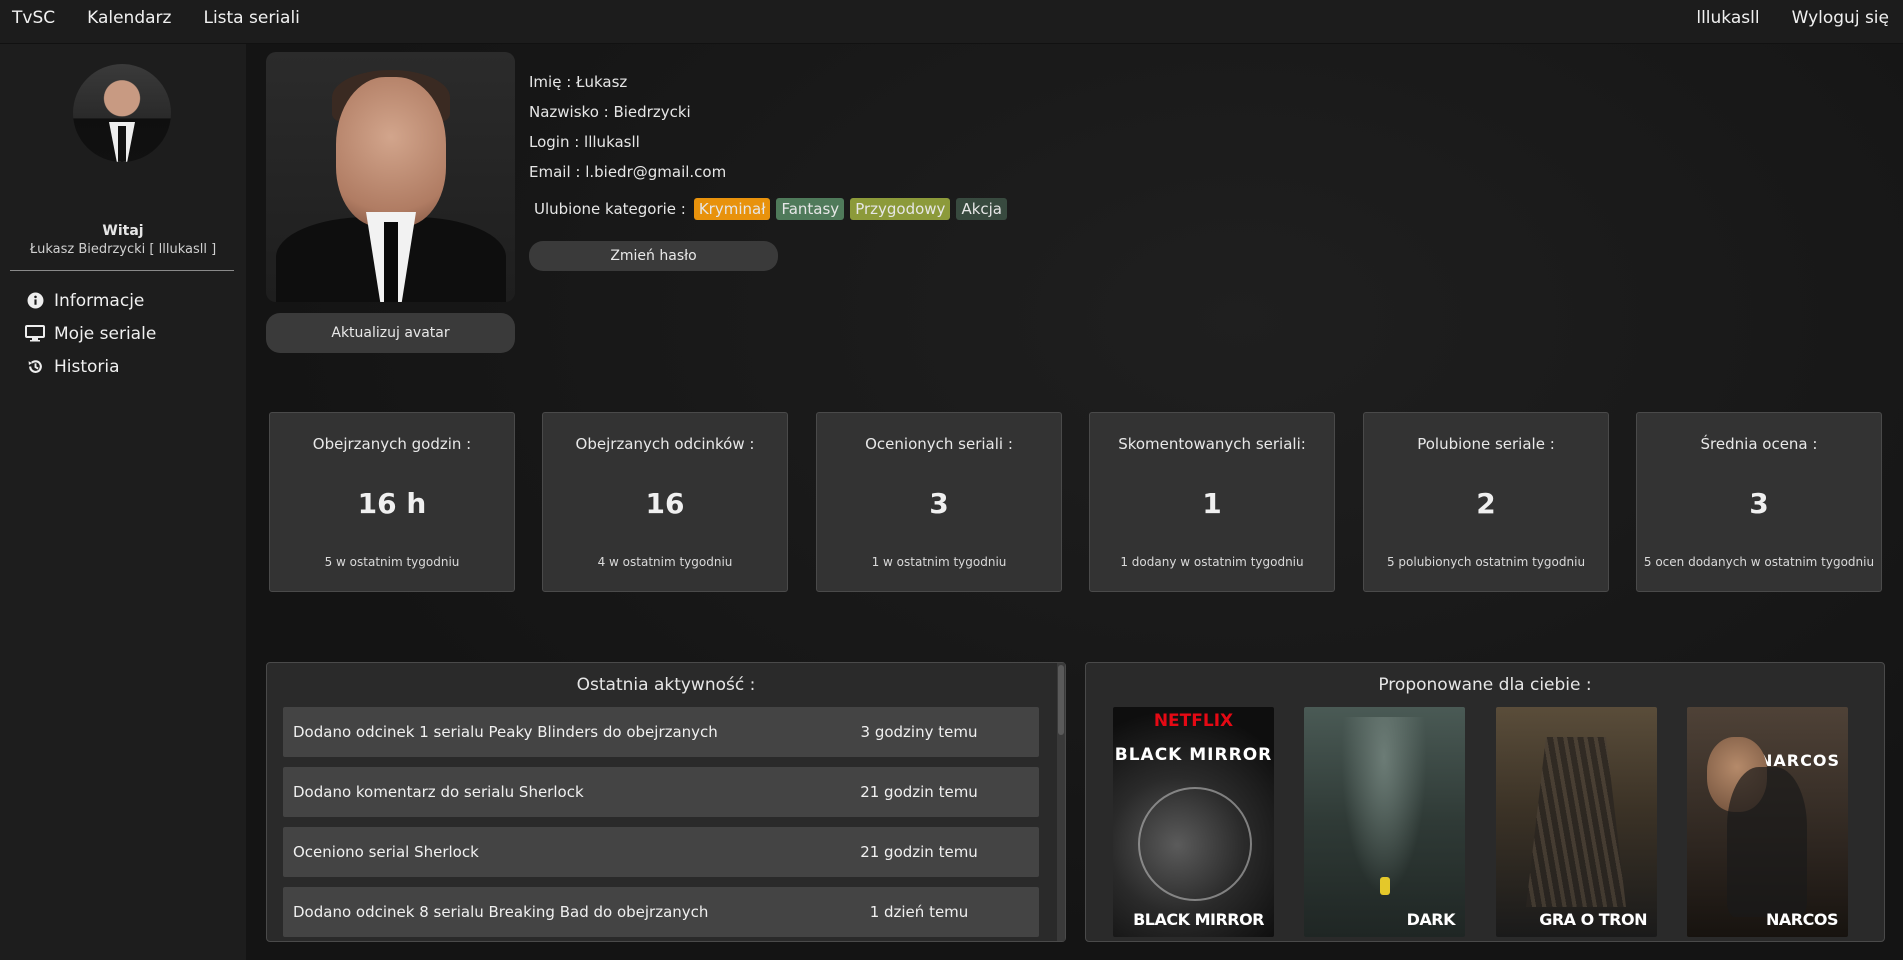 The height and width of the screenshot is (960, 1903). Describe the element at coordinates (1727, 18) in the screenshot. I see `nav-username-link: lllukasll` at that location.